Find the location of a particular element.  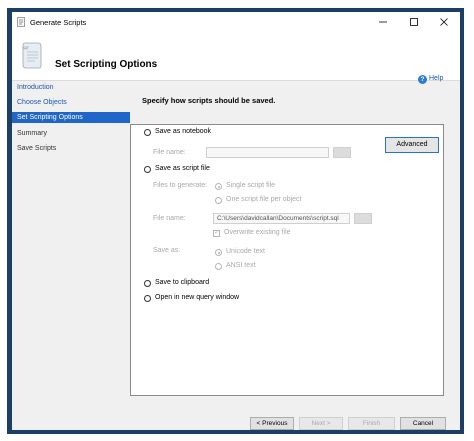

finish-button: Finish is located at coordinates (371, 423).